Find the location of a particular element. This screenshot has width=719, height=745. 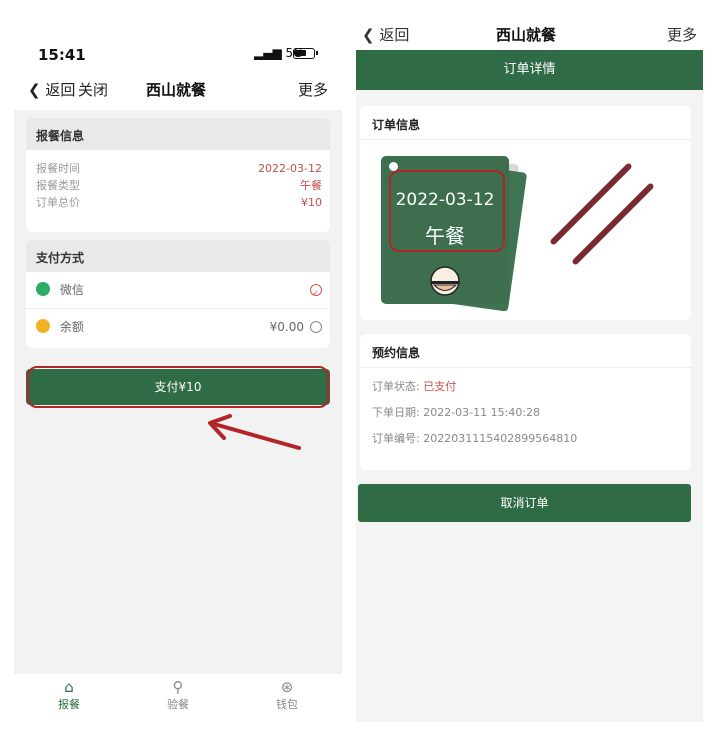

row-value: ¥10 is located at coordinates (311, 202).